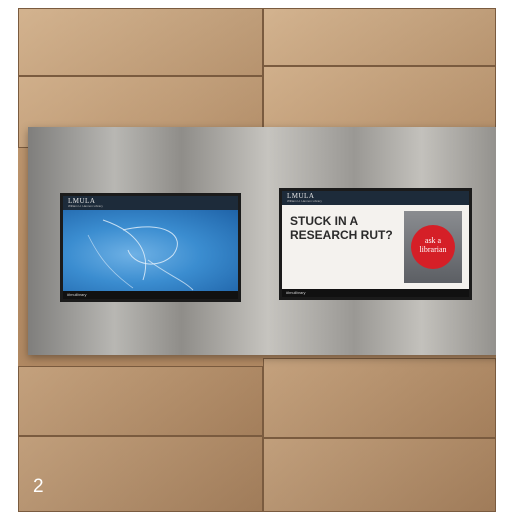 This screenshot has width=508, height=512. Describe the element at coordinates (9, 256) in the screenshot. I see `frame-left` at that location.